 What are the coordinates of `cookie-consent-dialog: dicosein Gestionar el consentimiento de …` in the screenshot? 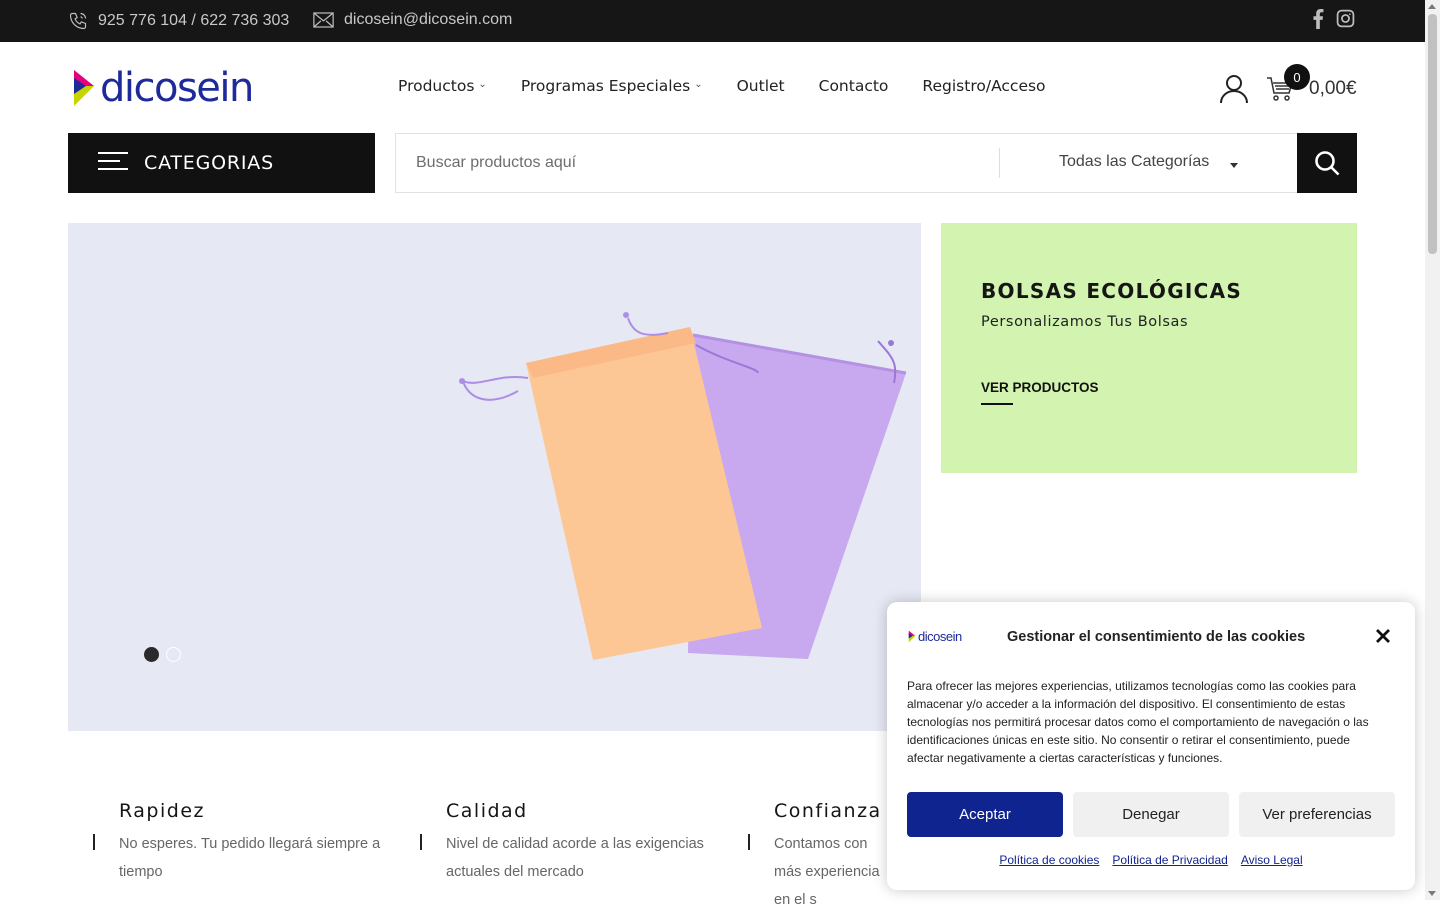 It's located at (1151, 746).